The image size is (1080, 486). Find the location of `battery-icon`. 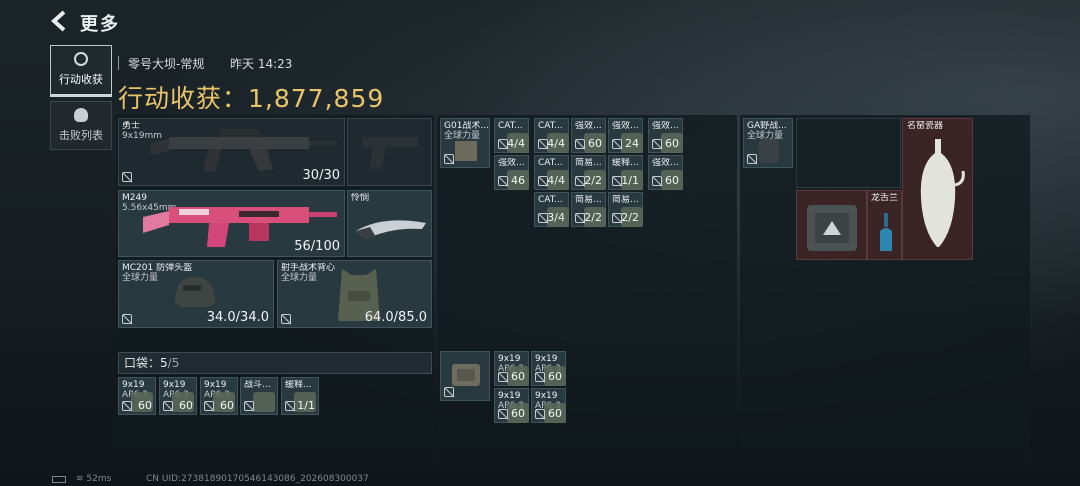

battery-icon is located at coordinates (59, 479).